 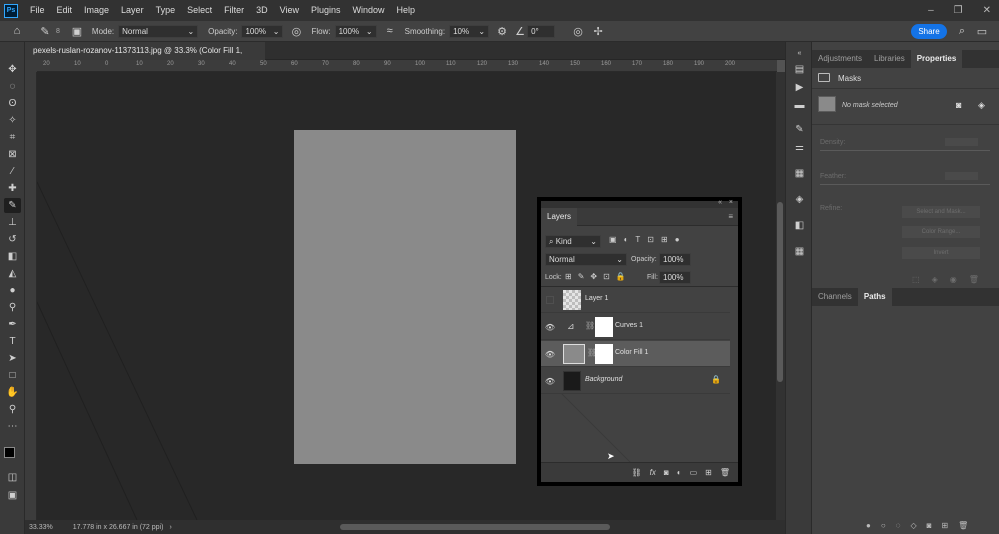 What do you see at coordinates (12, 188) in the screenshot?
I see `healing-brush-tool-icon: ✚` at bounding box center [12, 188].